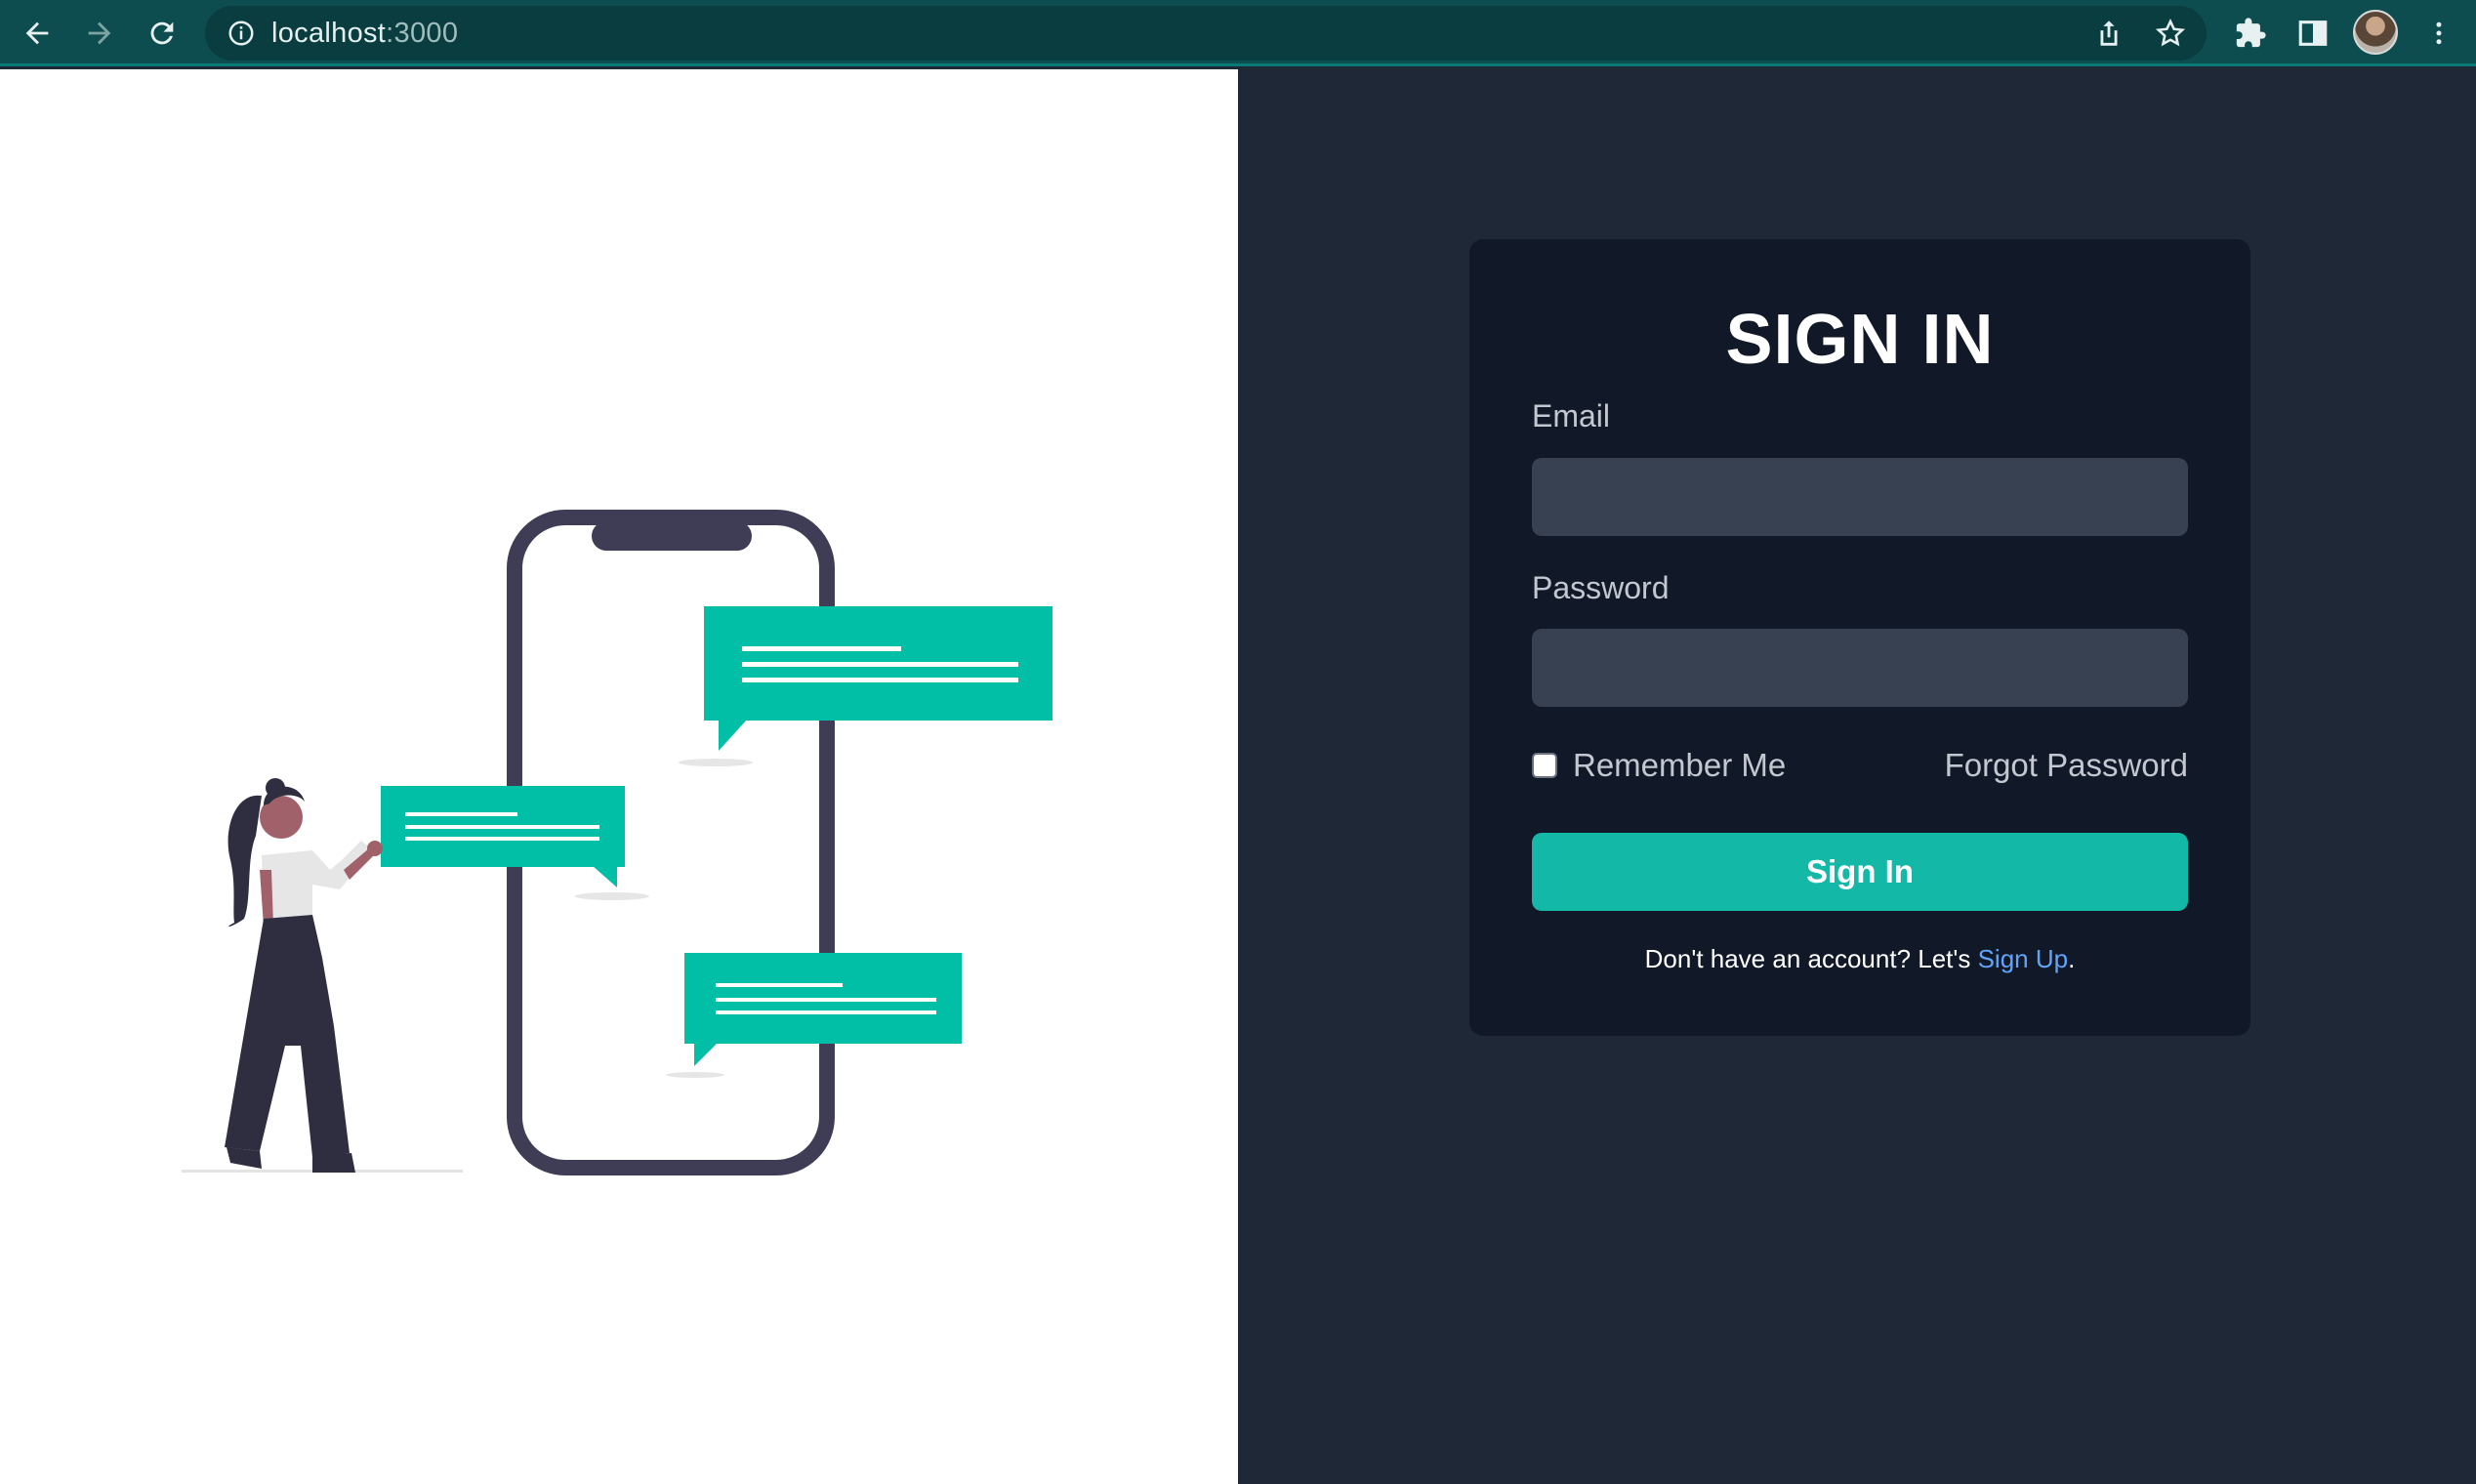 This screenshot has height=1484, width=2476. Describe the element at coordinates (1601, 588) in the screenshot. I see `password-label: Password` at that location.